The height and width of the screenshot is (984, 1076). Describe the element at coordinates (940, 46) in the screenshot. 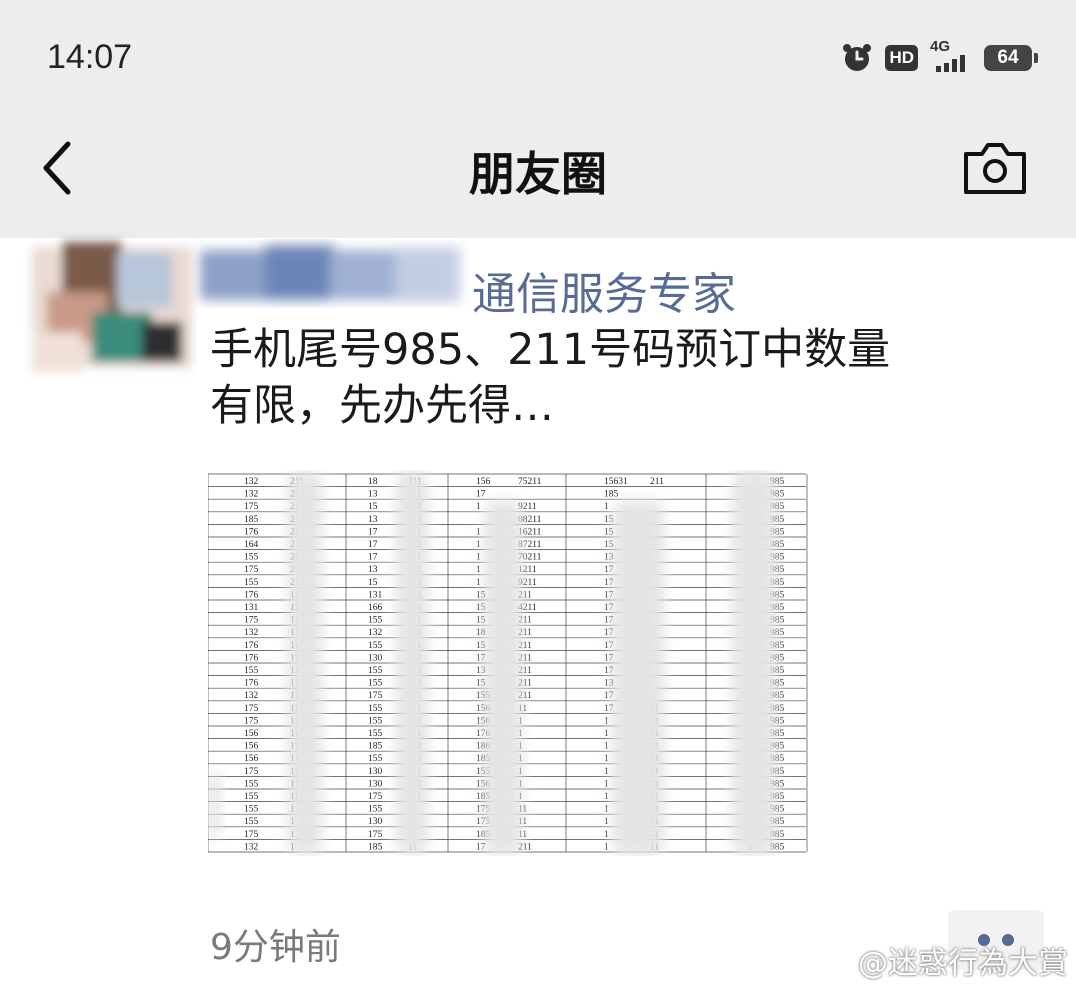

I see `network-type-label: 4G` at that location.